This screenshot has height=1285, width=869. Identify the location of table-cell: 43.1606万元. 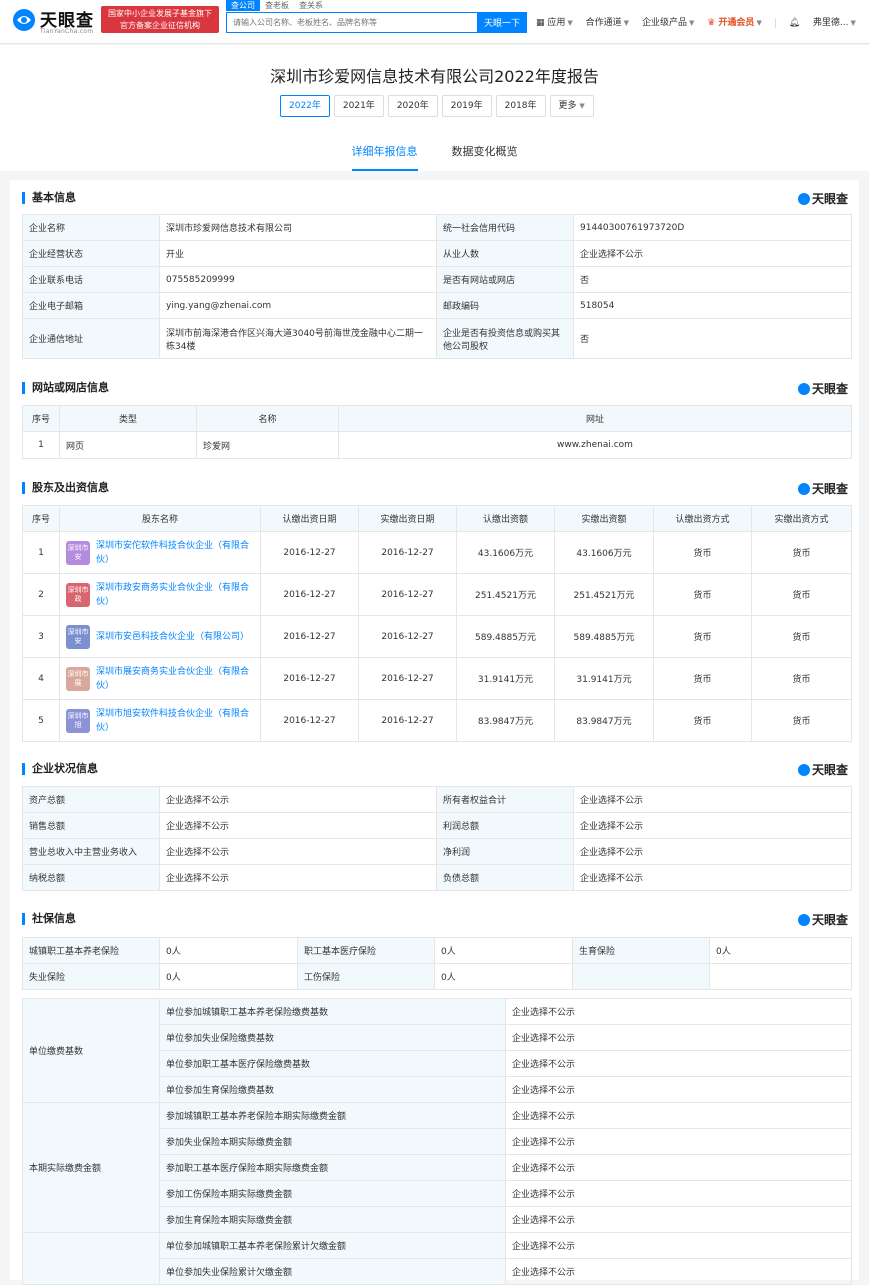
(604, 552).